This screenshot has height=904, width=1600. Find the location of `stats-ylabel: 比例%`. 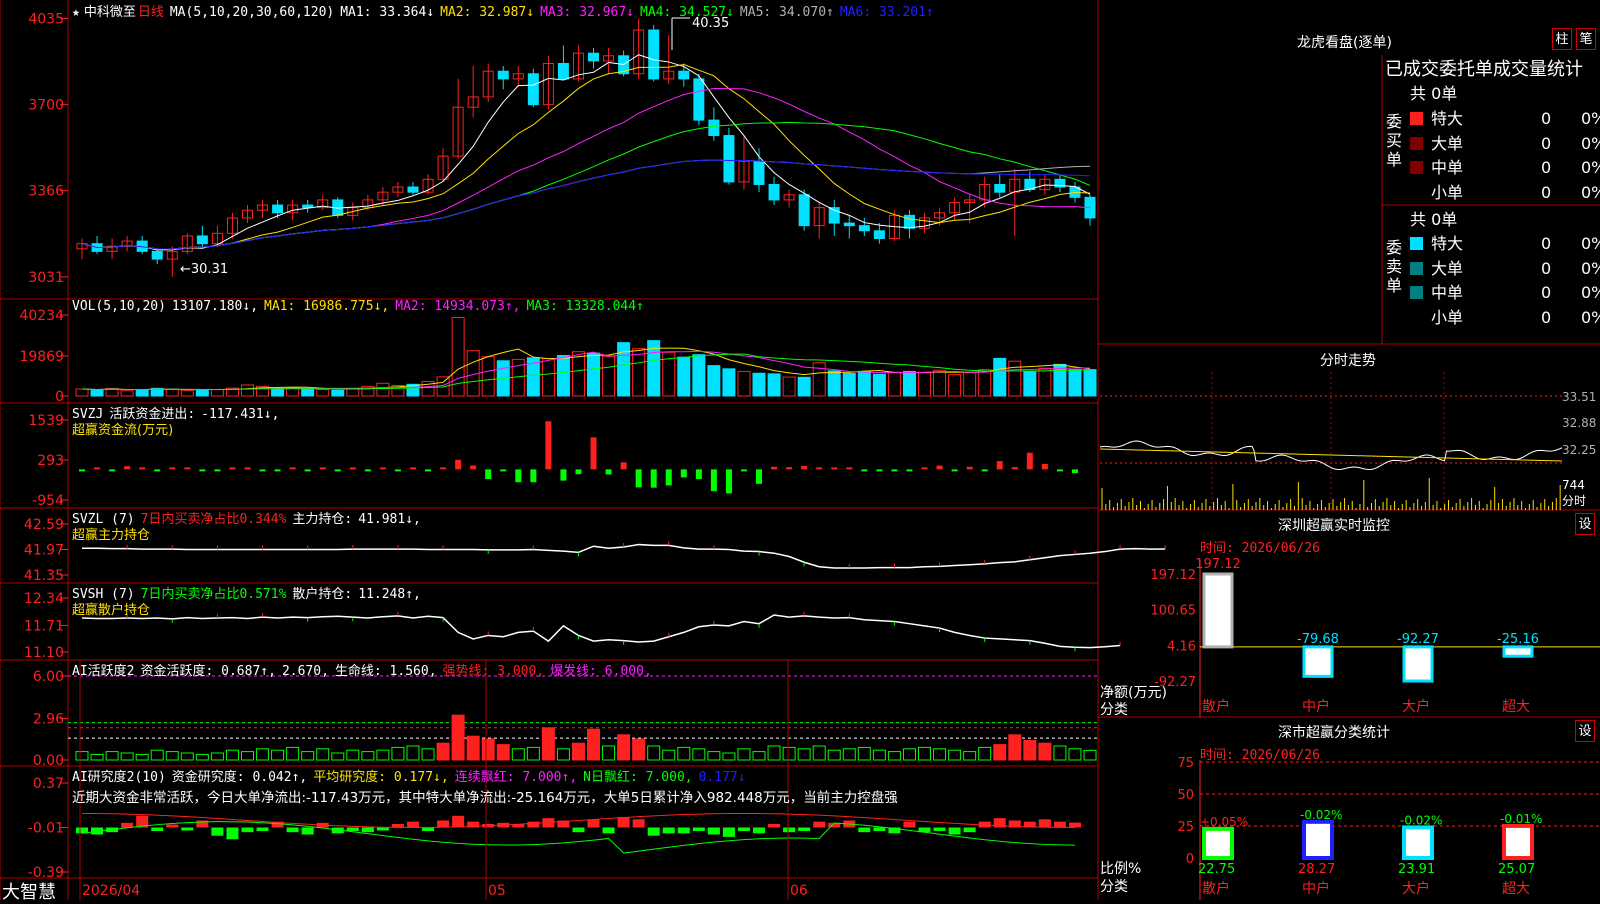

stats-ylabel: 比例% is located at coordinates (1121, 869).